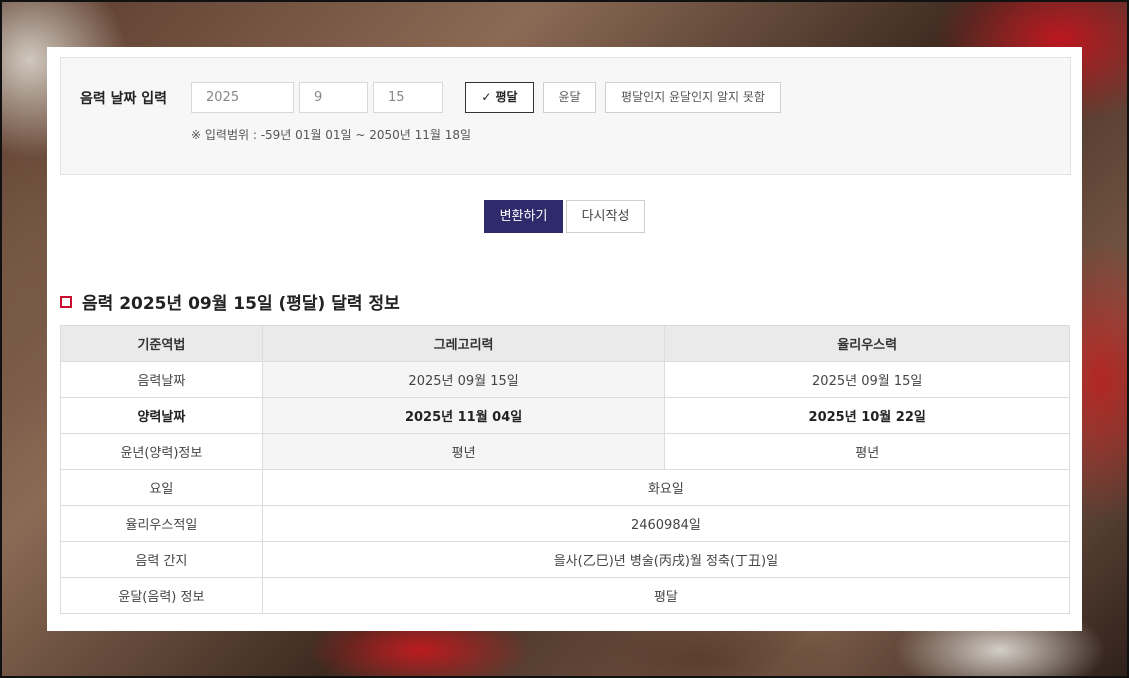  What do you see at coordinates (506, 97) in the screenshot?
I see `option-normal-label: 평달` at bounding box center [506, 97].